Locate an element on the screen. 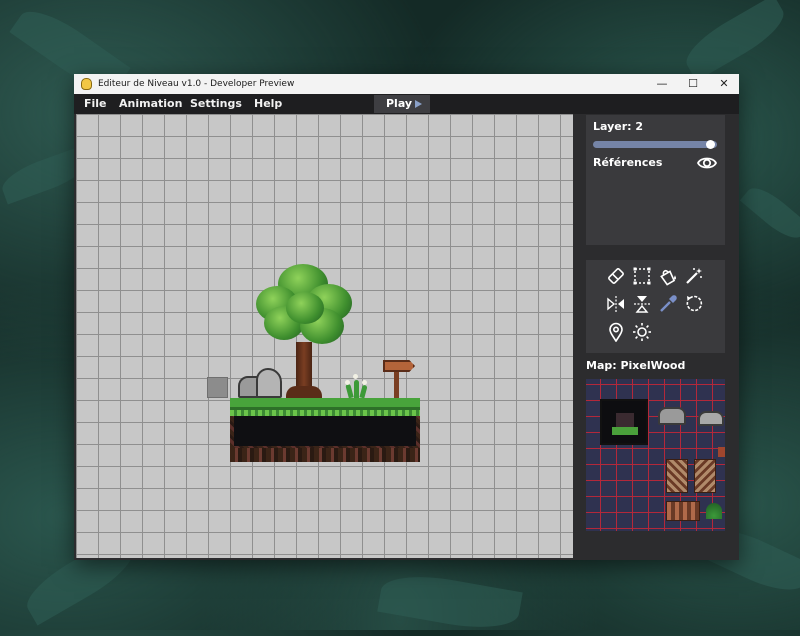 This screenshot has width=800, height=636. layer-slider-handle is located at coordinates (710, 144).